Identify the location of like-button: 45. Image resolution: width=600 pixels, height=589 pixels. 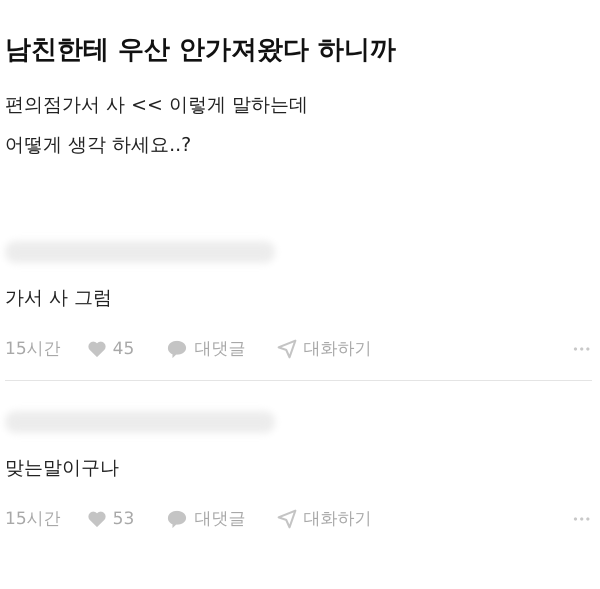
(110, 348).